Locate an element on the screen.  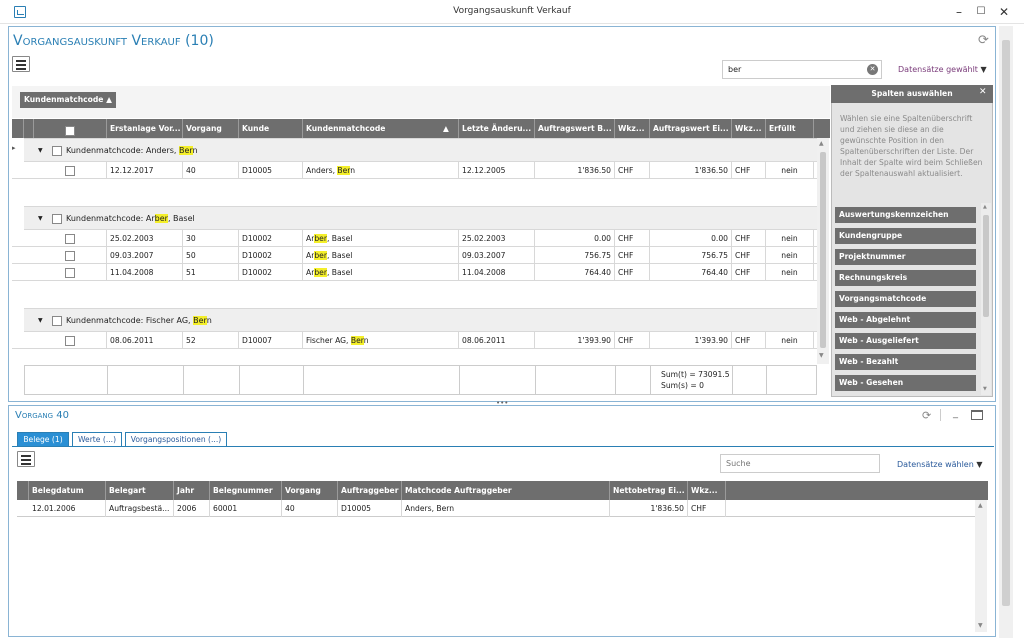
tab-werte: Werte (...) is located at coordinates (97, 439).